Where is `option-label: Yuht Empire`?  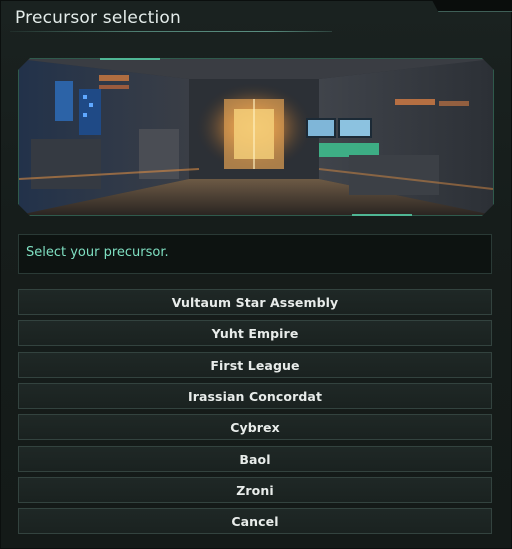 option-label: Yuht Empire is located at coordinates (255, 334).